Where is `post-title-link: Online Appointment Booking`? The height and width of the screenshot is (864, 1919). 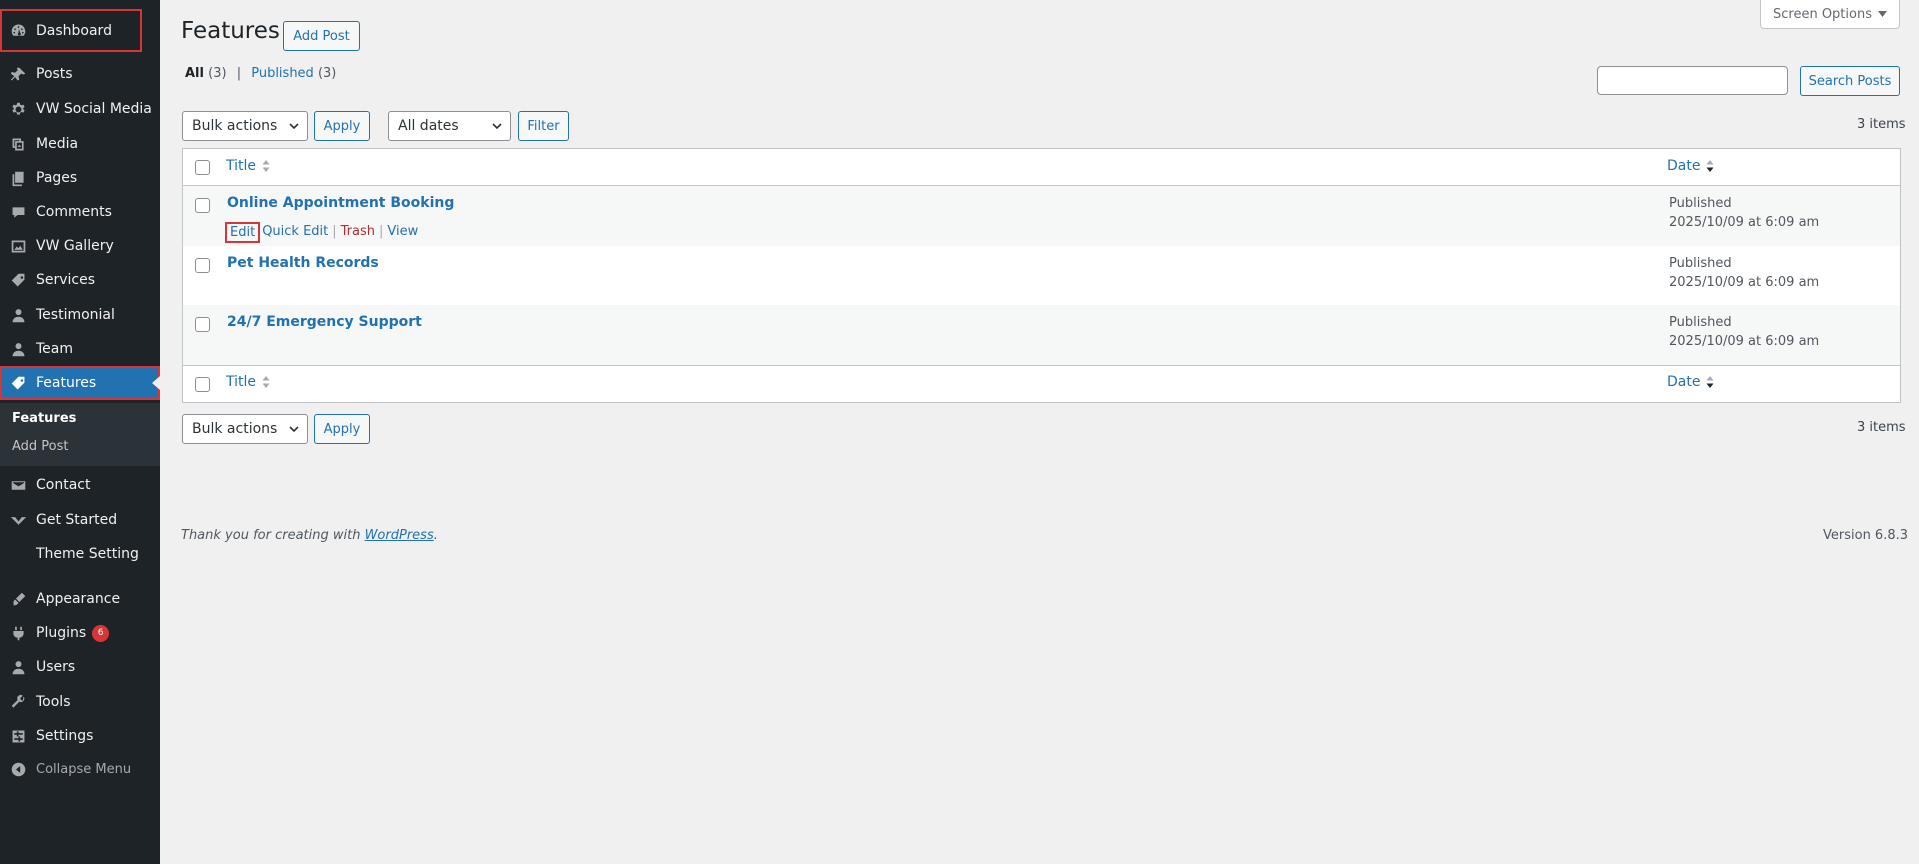
post-title-link: Online Appointment Booking is located at coordinates (340, 203).